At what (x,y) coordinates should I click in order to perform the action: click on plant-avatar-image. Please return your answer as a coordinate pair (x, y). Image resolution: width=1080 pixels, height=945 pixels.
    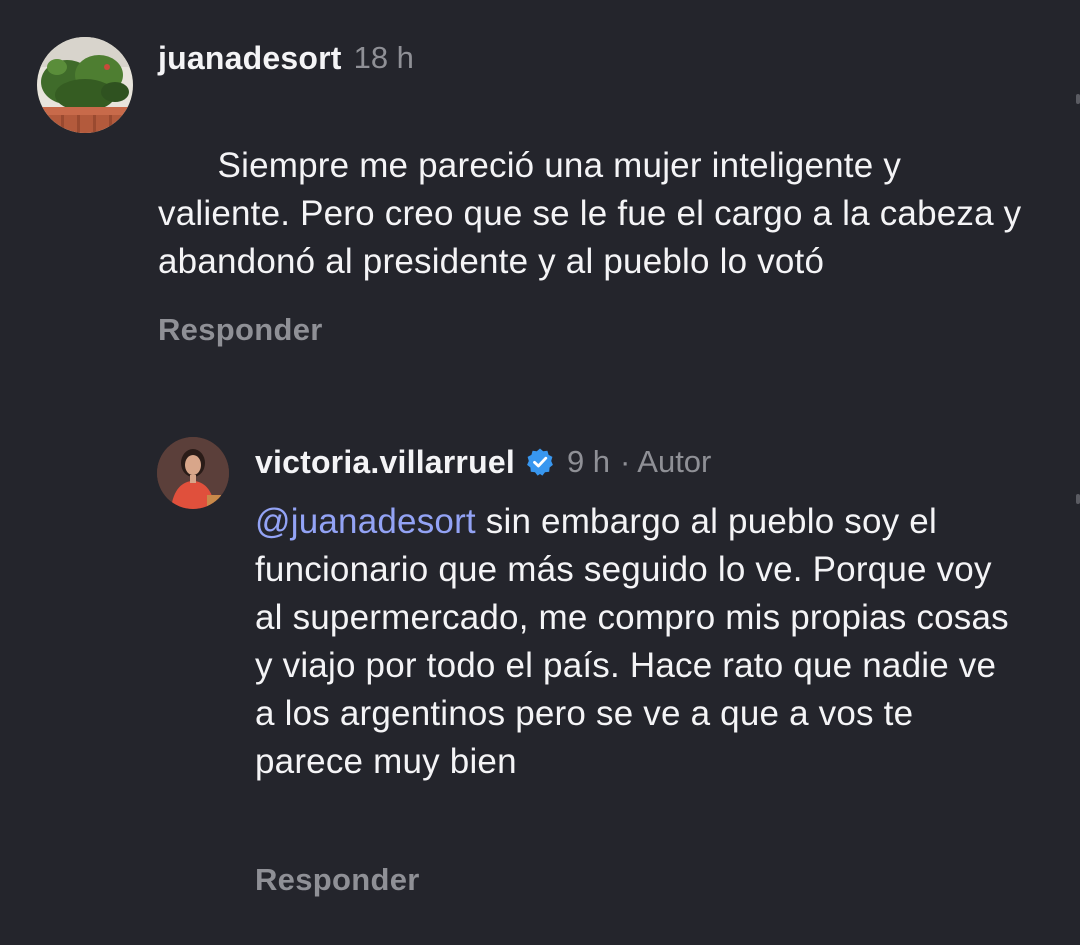
    Looking at the image, I should click on (85, 85).